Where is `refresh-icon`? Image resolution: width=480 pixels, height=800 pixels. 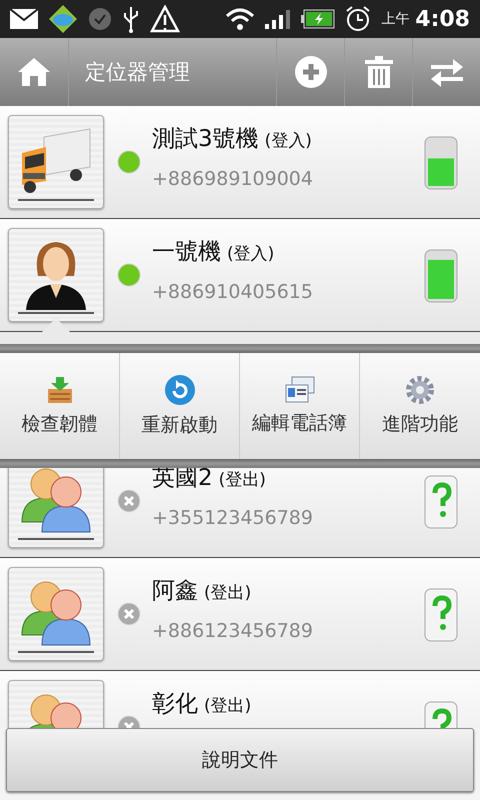
refresh-icon is located at coordinates (180, 390).